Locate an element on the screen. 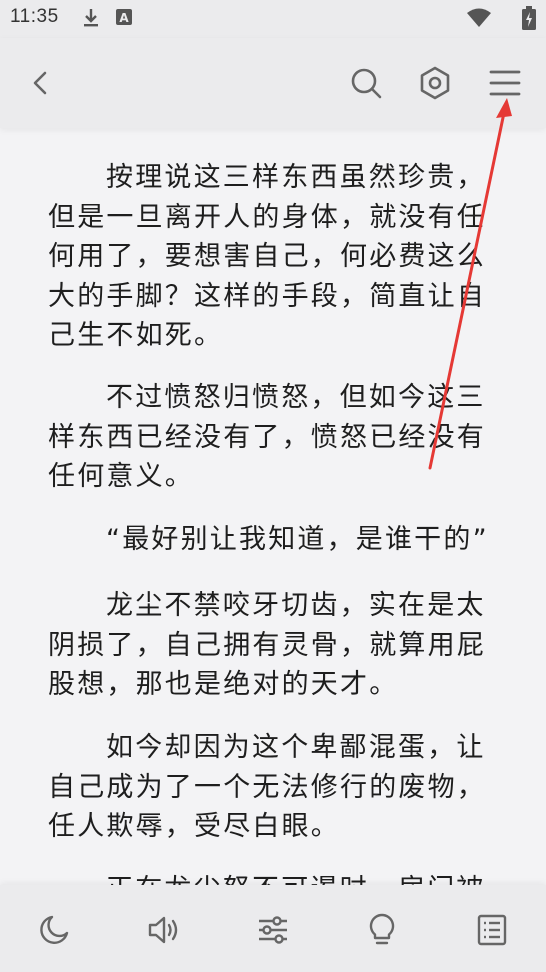 The width and height of the screenshot is (546, 972). speaker-volume-icon is located at coordinates (163, 930).